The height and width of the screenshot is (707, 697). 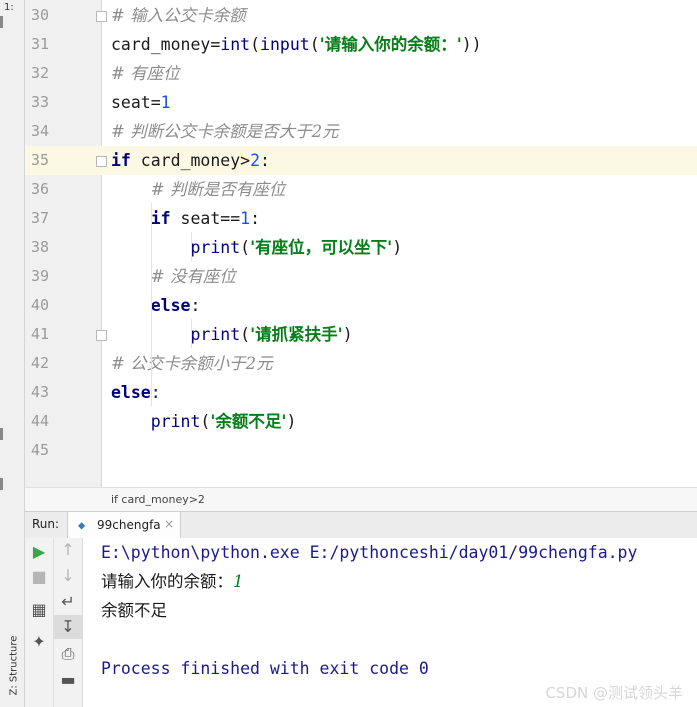 I want to click on run-tab: ◆ 99chengfa ×, so click(x=124, y=525).